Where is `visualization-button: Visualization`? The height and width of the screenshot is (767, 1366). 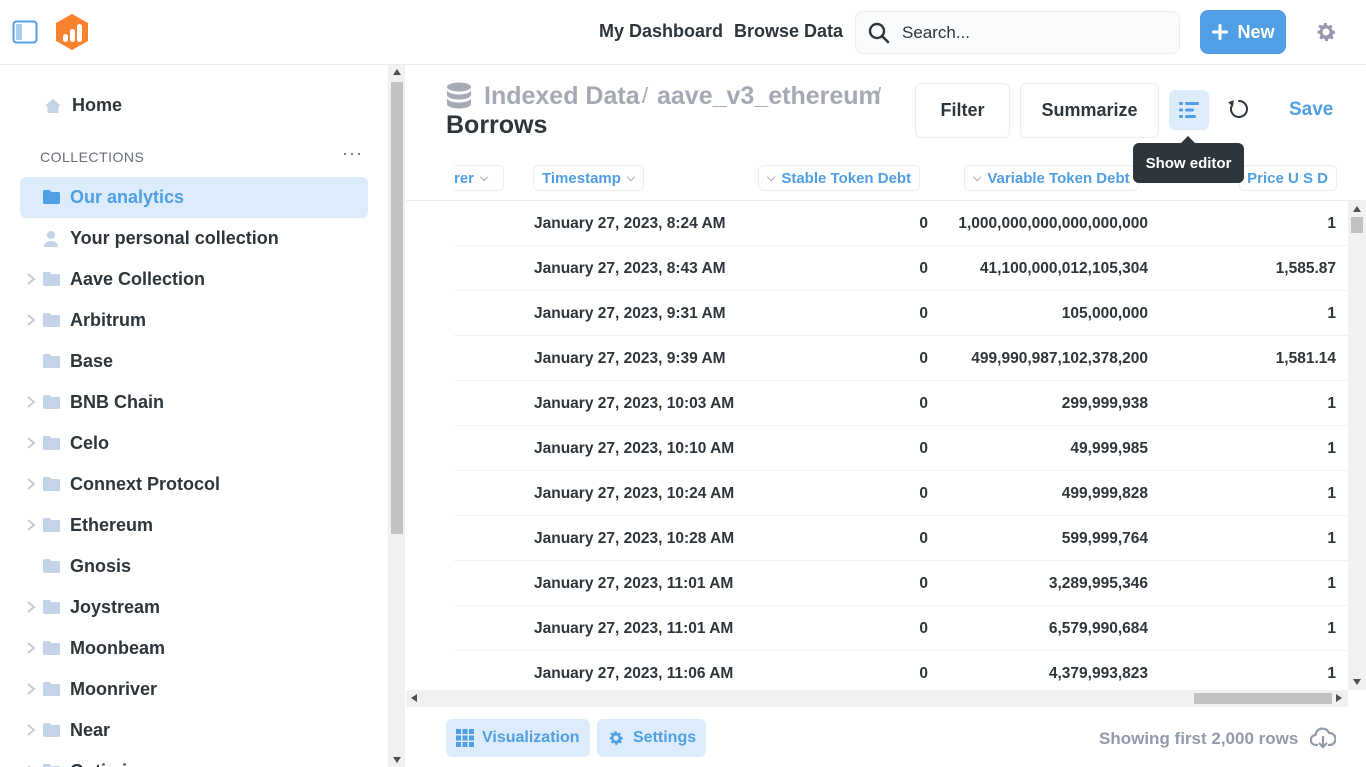
visualization-button: Visualization is located at coordinates (518, 738).